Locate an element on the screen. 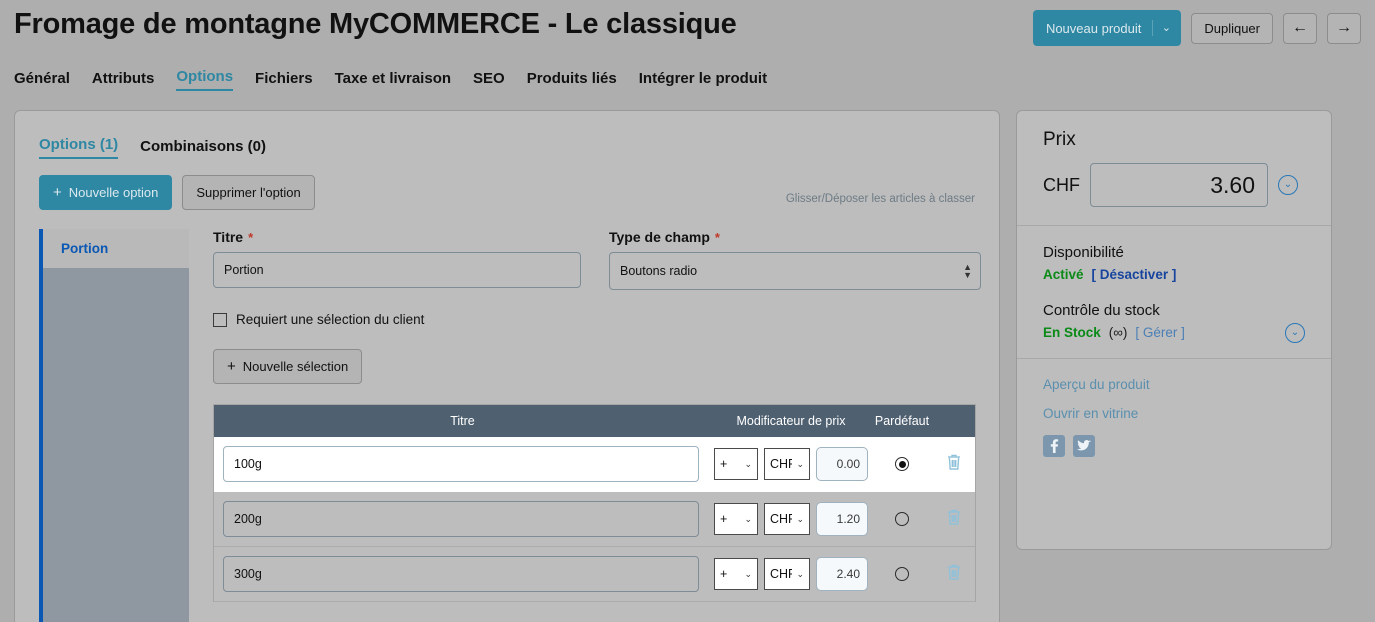 Image resolution: width=1375 pixels, height=622 pixels. tab-options: Options is located at coordinates (205, 79).